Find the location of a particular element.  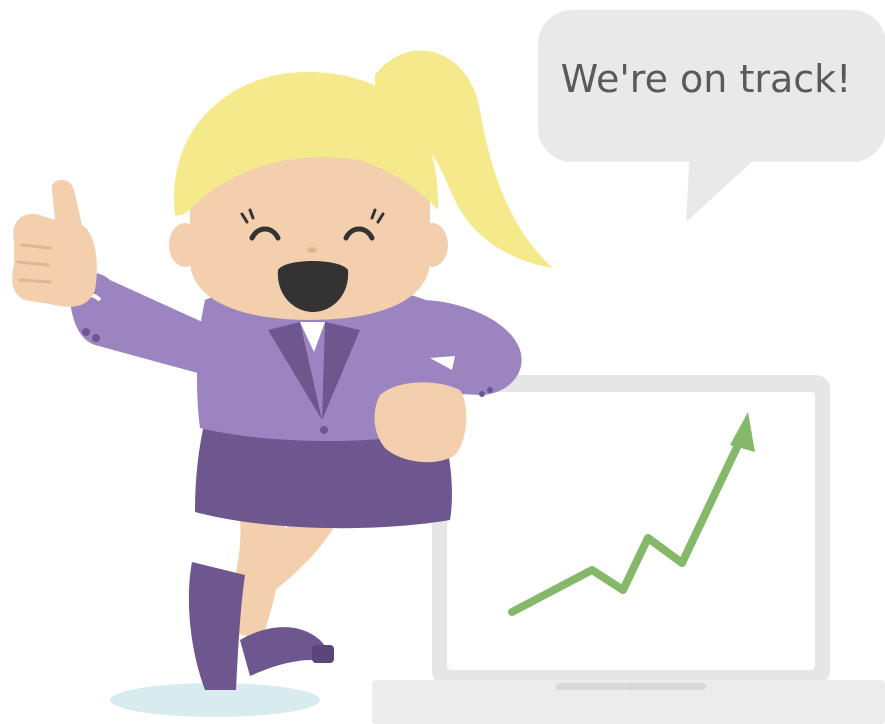

thumbs-up-icon is located at coordinates (54, 243).